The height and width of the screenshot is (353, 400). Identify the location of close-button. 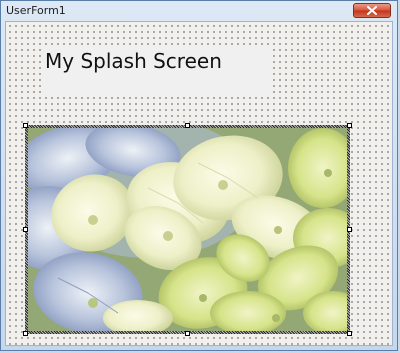
(372, 10).